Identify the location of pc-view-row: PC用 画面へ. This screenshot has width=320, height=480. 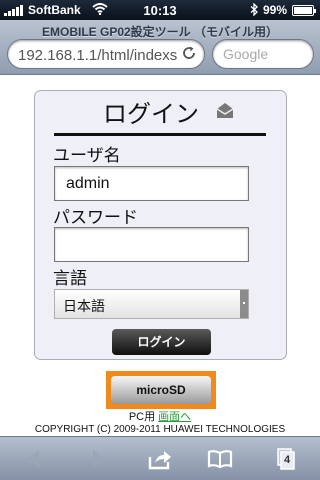
(160, 416).